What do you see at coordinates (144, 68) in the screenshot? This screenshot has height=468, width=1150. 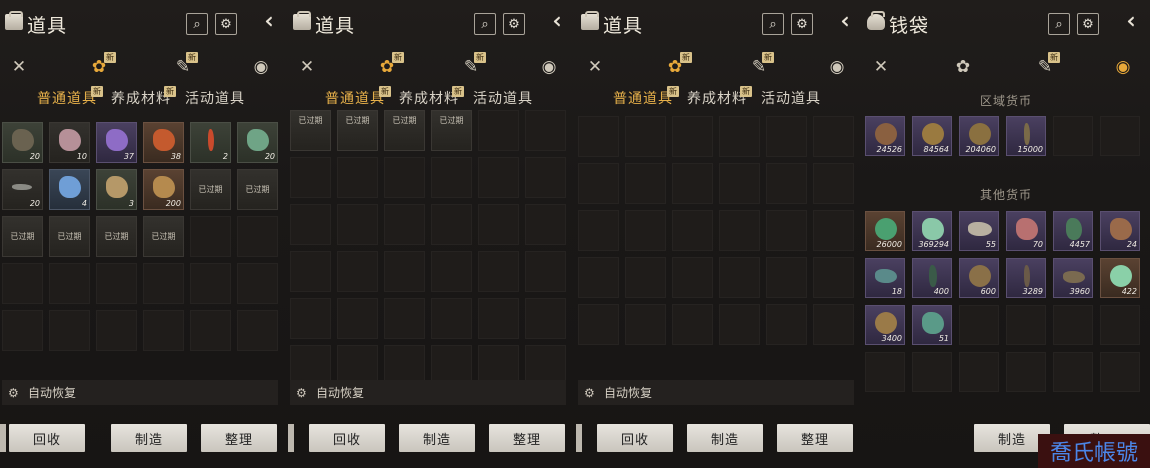 I see `category-bar: ✕ ✿ 新 ✎ 新 ◉` at bounding box center [144, 68].